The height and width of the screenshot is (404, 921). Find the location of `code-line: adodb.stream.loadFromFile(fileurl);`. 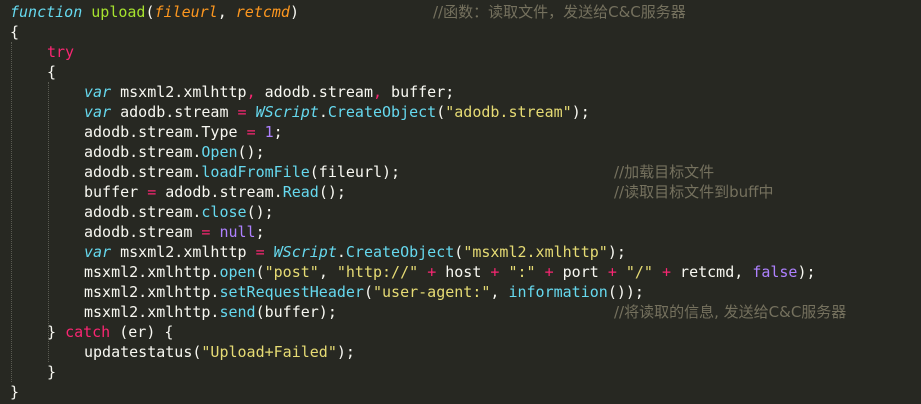

code-line: adodb.stream.loadFromFile(fileurl); is located at coordinates (242, 172).